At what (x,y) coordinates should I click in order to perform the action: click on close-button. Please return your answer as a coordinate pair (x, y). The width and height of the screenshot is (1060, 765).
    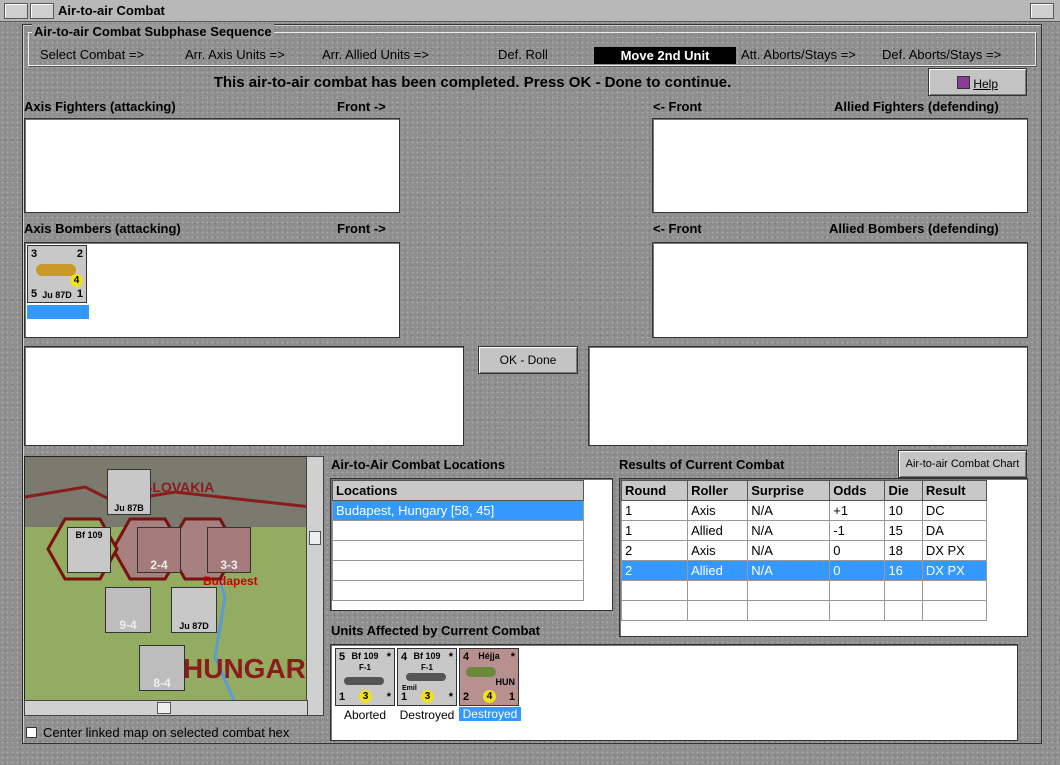
    Looking at the image, I should click on (1042, 11).